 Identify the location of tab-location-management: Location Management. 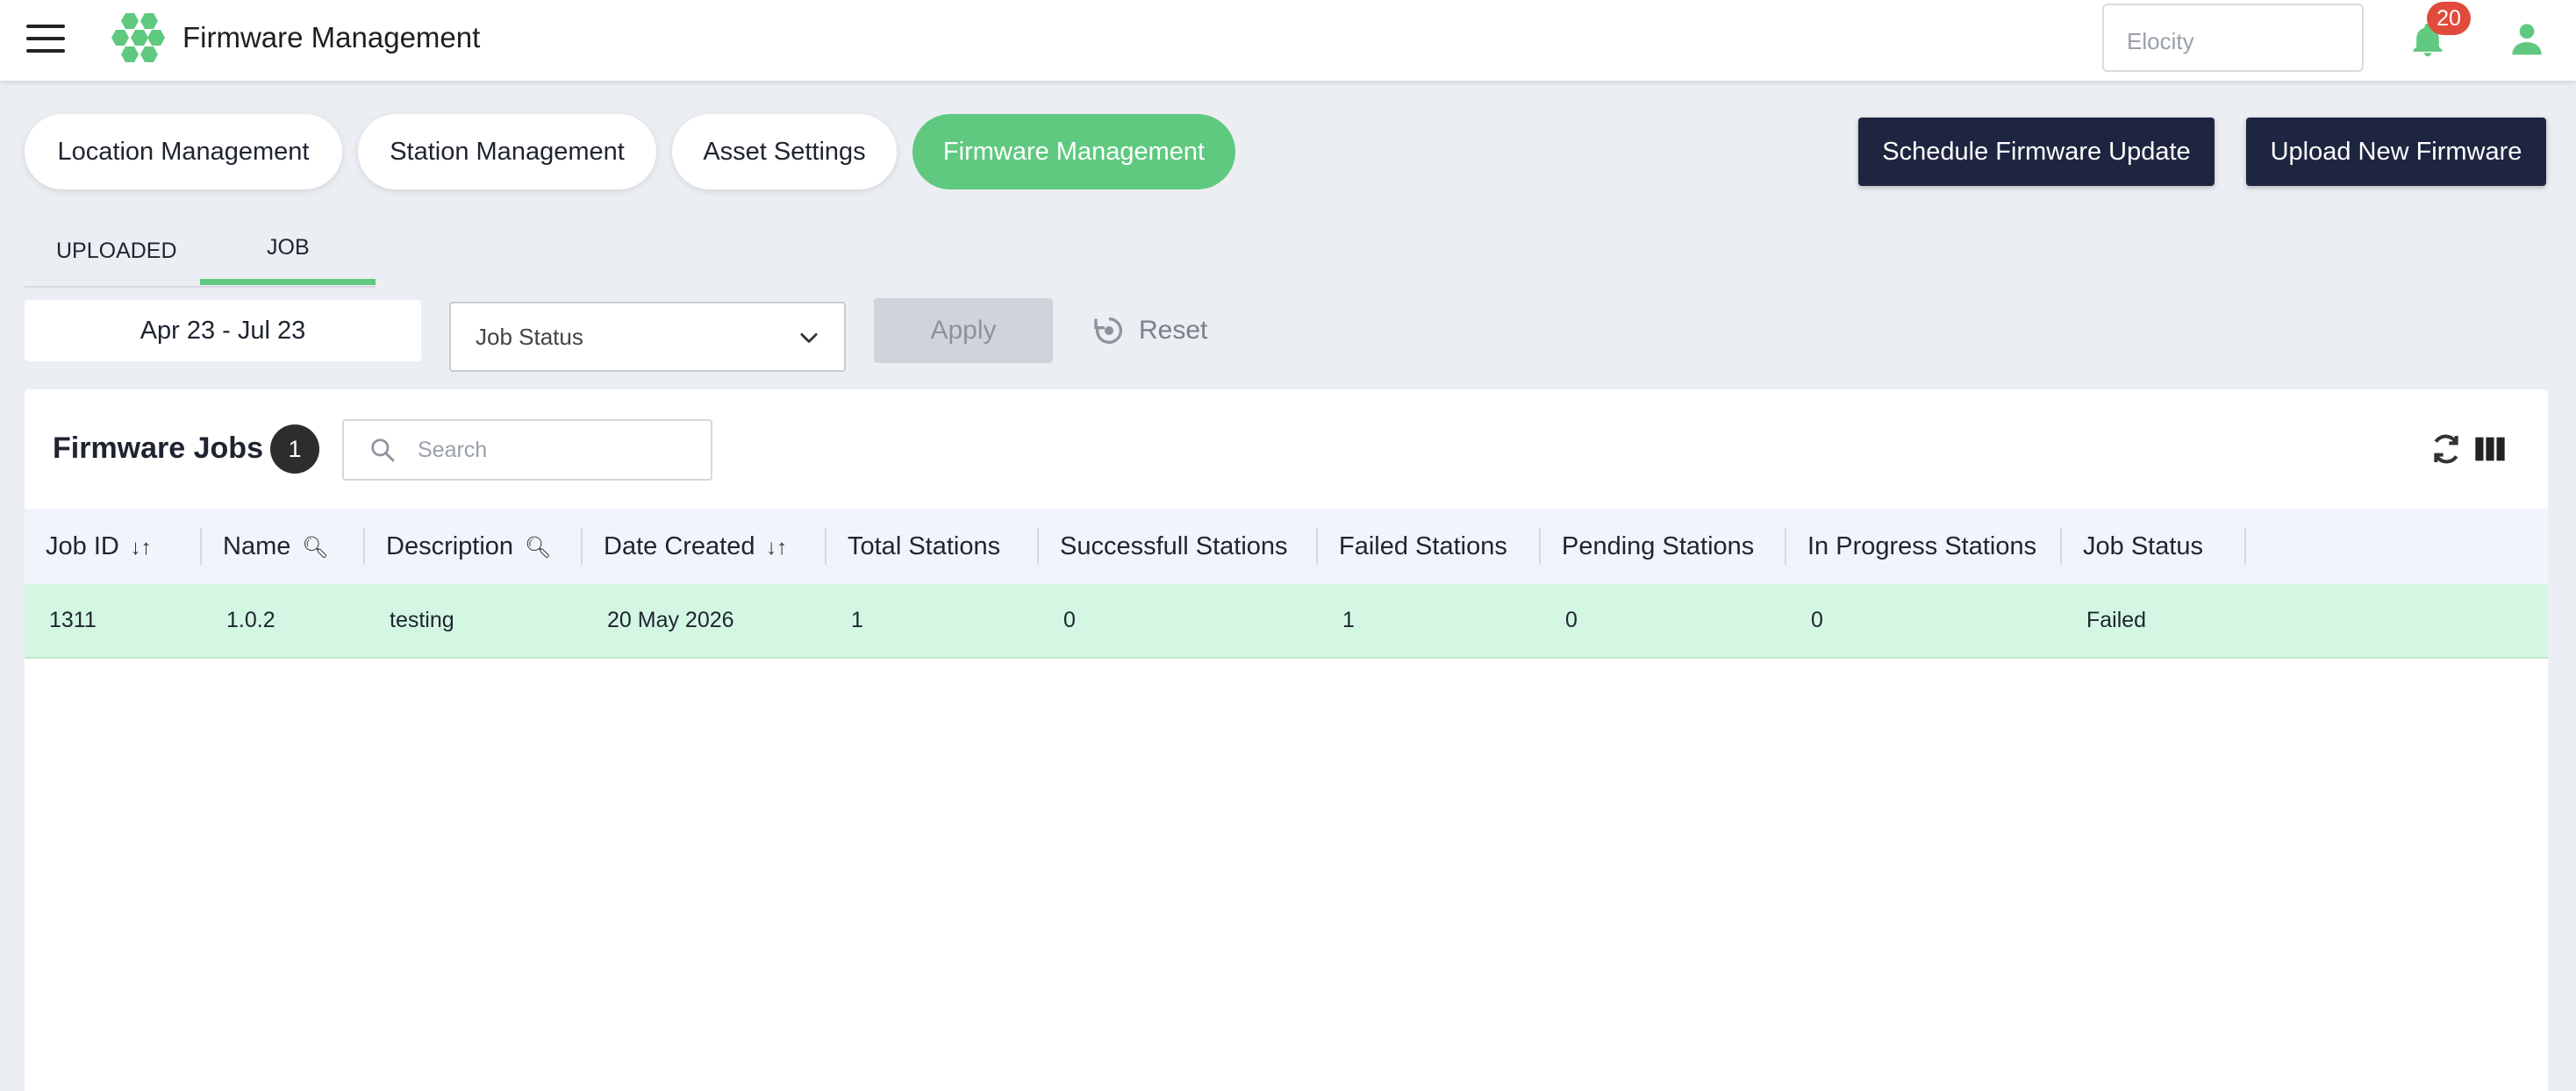
(183, 151).